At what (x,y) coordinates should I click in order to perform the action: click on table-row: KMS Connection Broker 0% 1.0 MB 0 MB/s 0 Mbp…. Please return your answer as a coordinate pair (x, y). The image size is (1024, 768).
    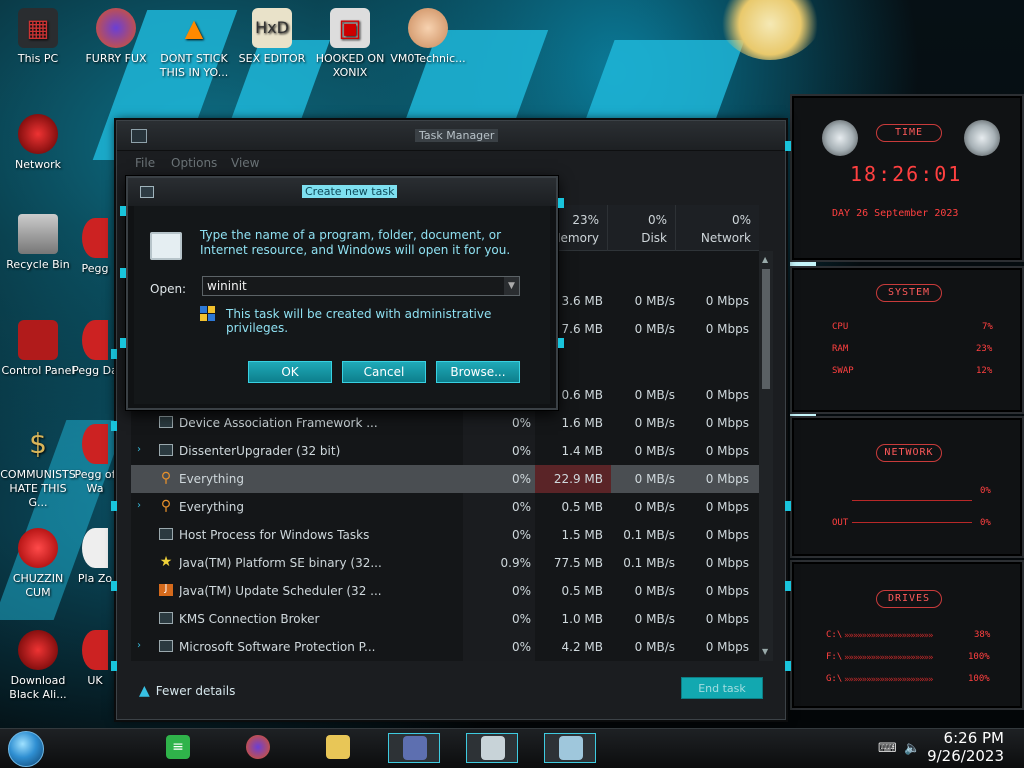
    Looking at the image, I should click on (445, 619).